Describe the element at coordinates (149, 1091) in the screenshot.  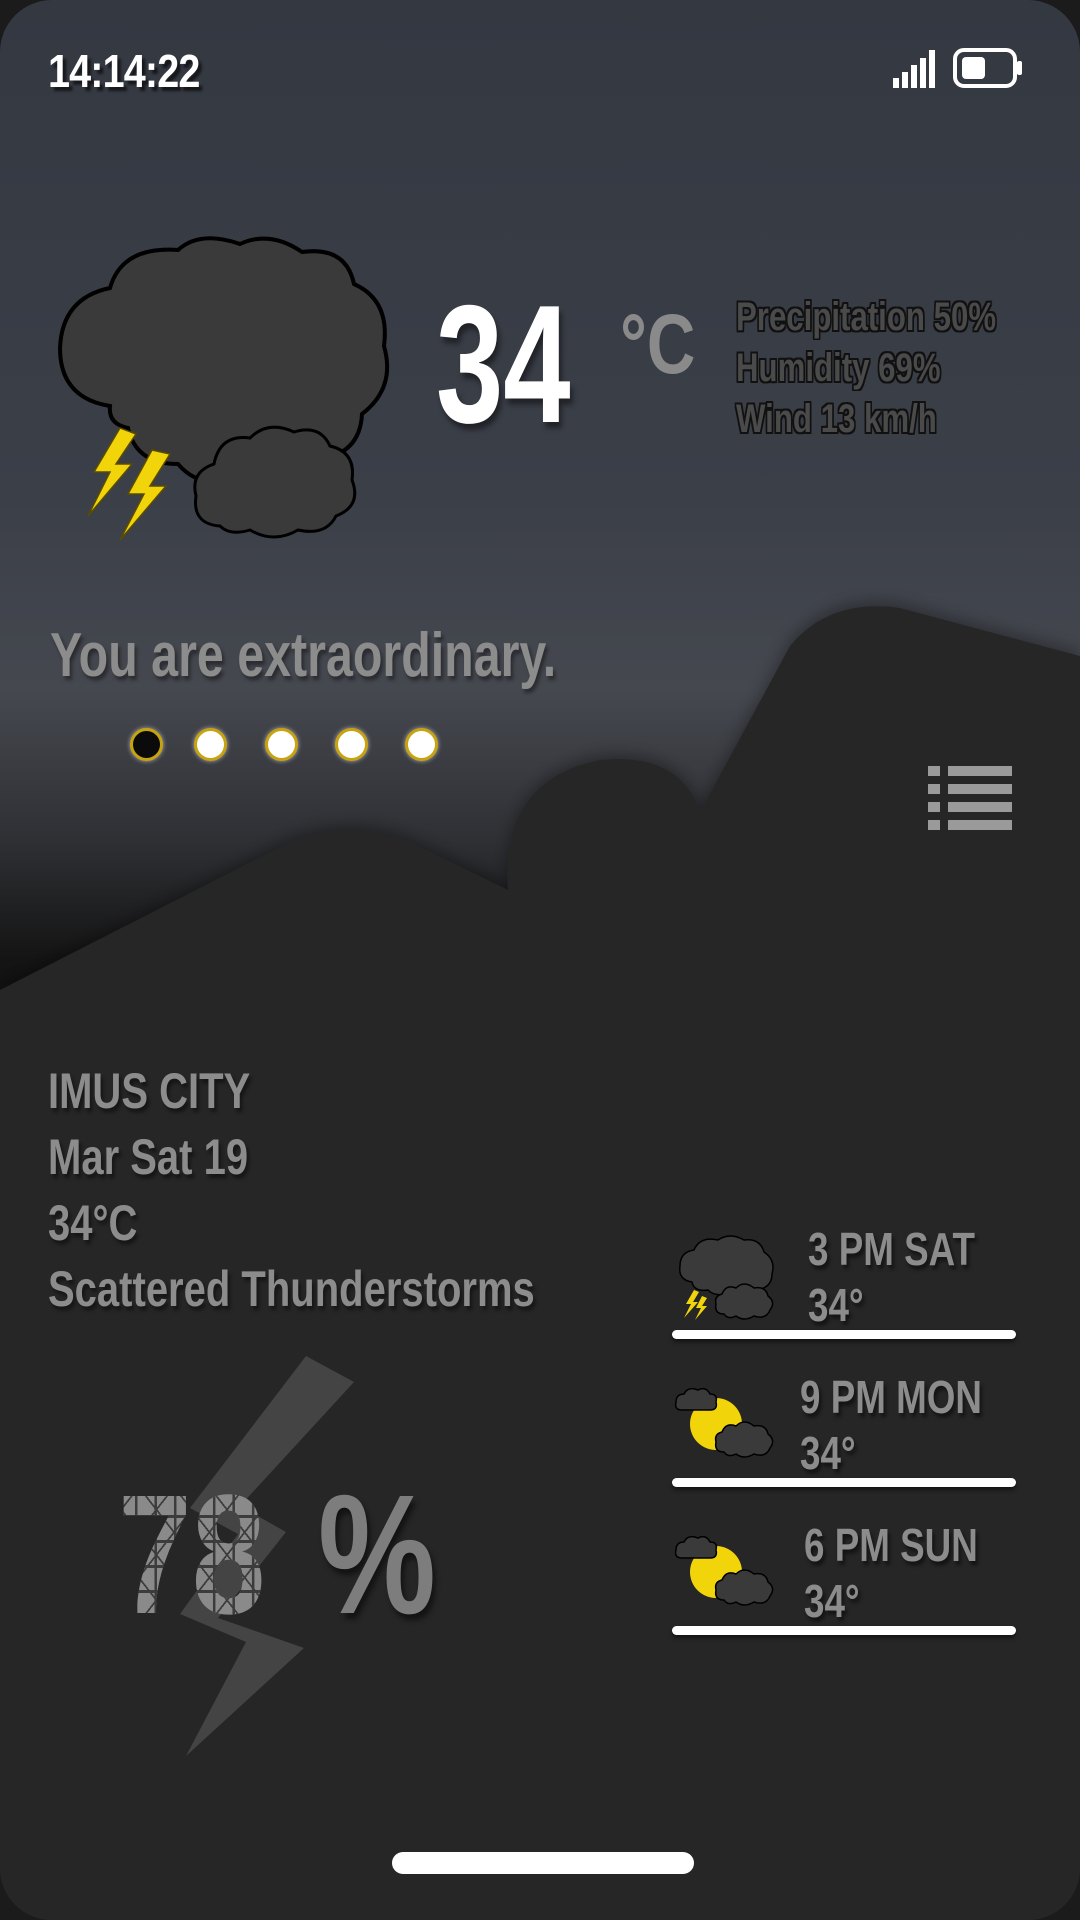
I see `city-name: IMUS CITY` at that location.